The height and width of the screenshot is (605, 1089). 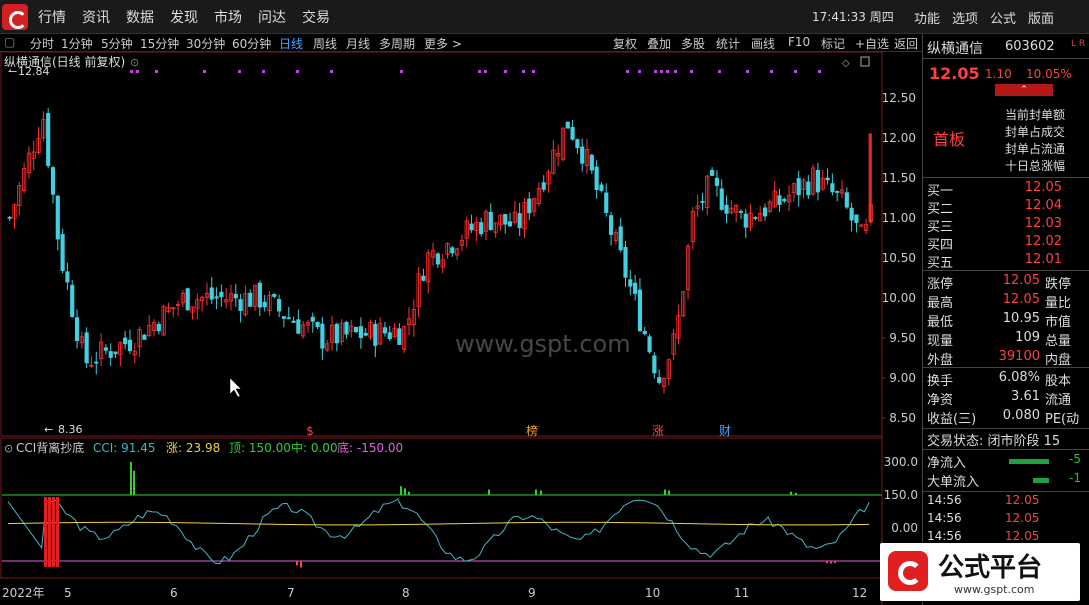 What do you see at coordinates (1006, 207) in the screenshot?
I see `order-row: 买二 12.04` at bounding box center [1006, 207].